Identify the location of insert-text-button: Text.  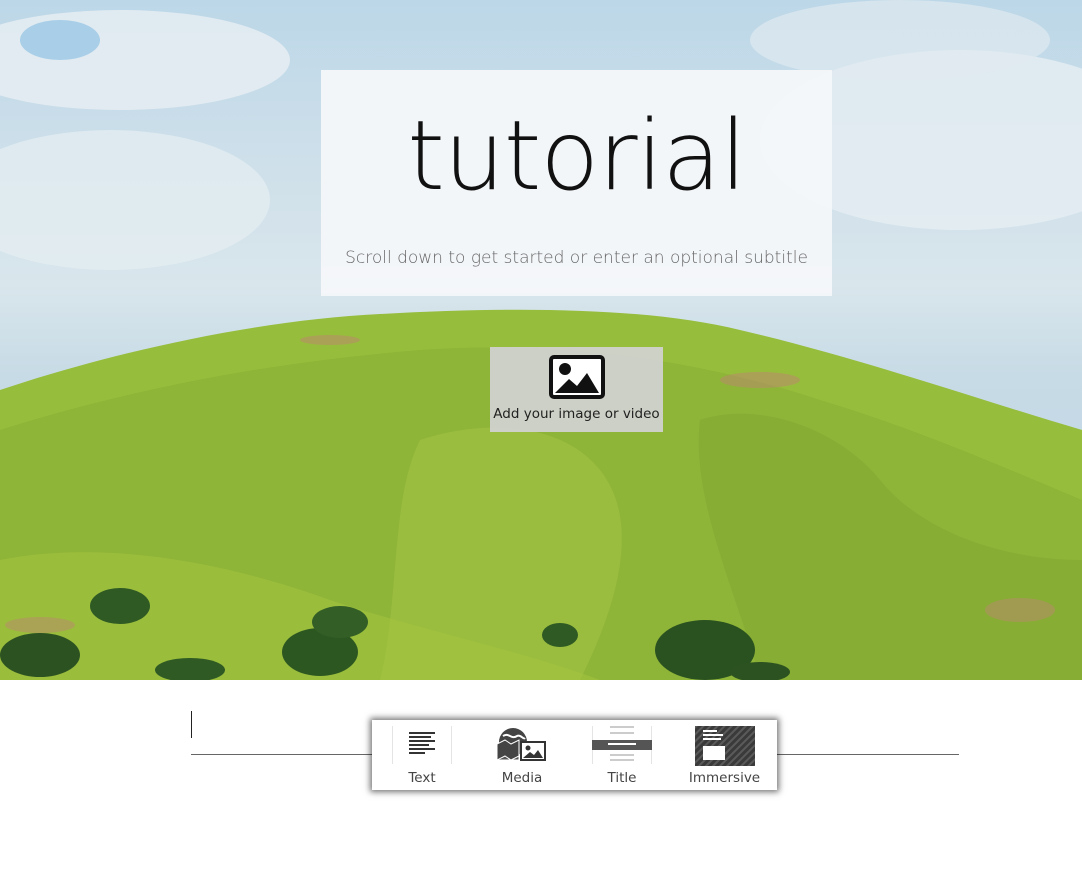
(422, 755).